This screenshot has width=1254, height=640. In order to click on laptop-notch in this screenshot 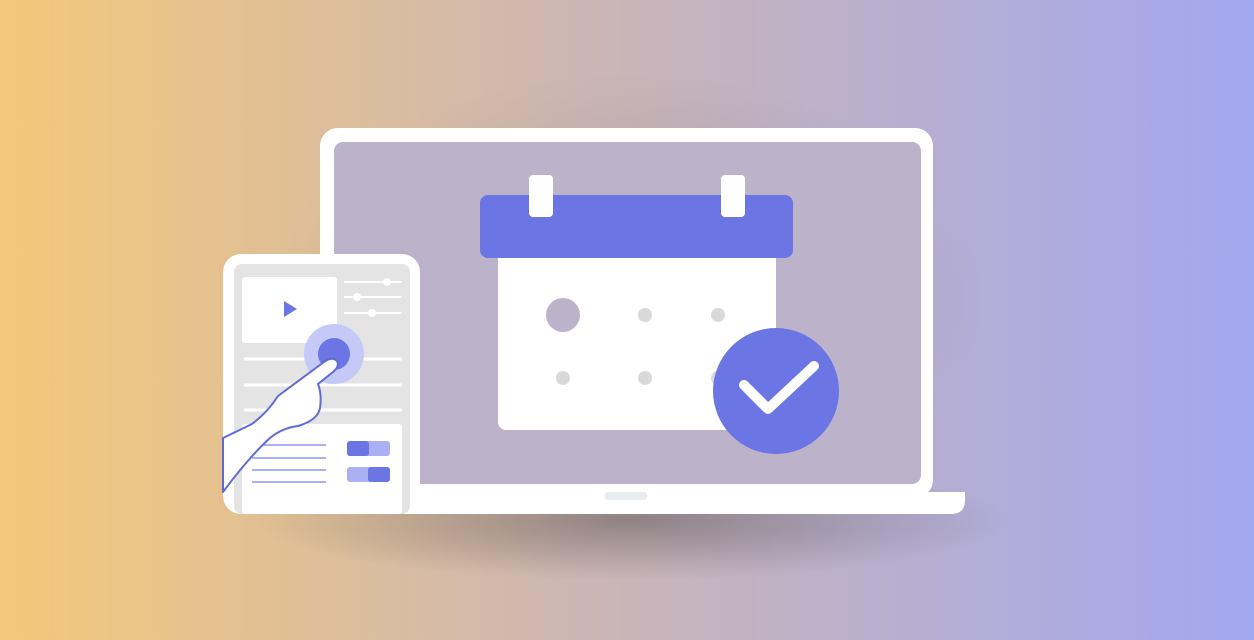, I will do `click(626, 496)`.